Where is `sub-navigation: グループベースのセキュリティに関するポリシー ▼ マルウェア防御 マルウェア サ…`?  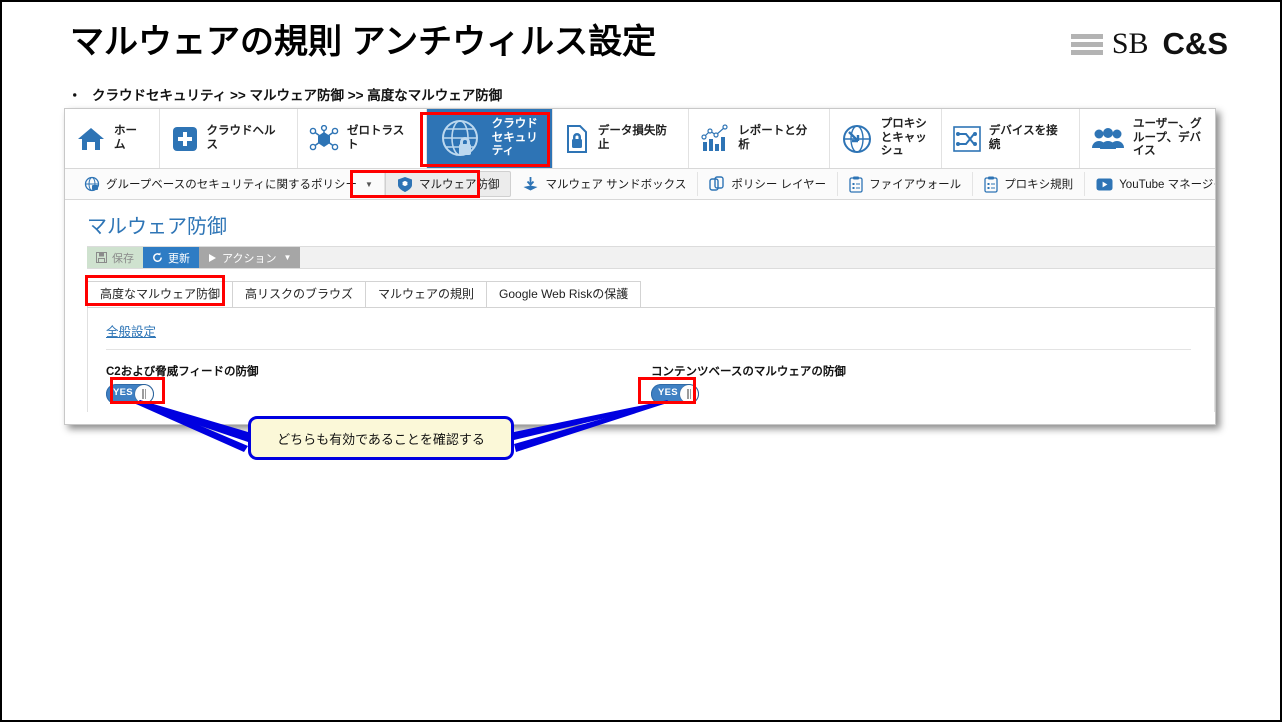
sub-navigation: グループベースのセキュリティに関するポリシー ▼ マルウェア防御 マルウェア サ… is located at coordinates (640, 184).